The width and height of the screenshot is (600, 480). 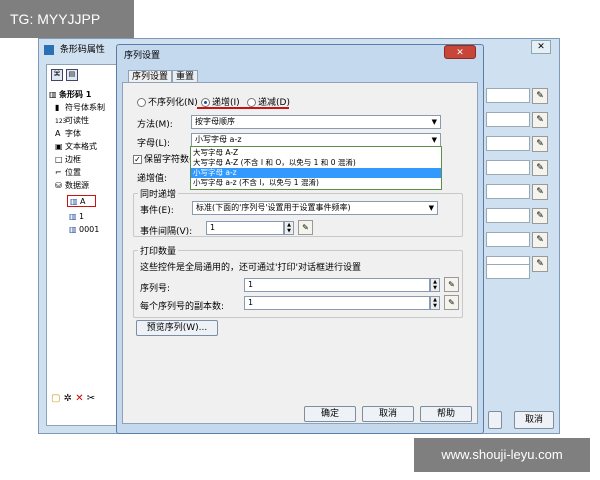 What do you see at coordinates (451, 302) in the screenshot?
I see `copies-edit-icon: ✎` at bounding box center [451, 302].